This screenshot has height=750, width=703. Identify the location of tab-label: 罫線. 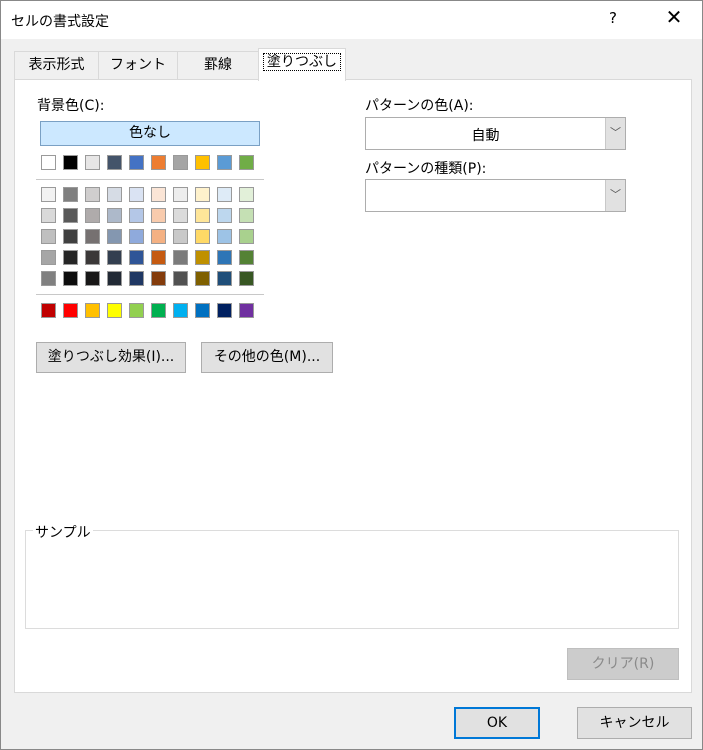
(218, 65).